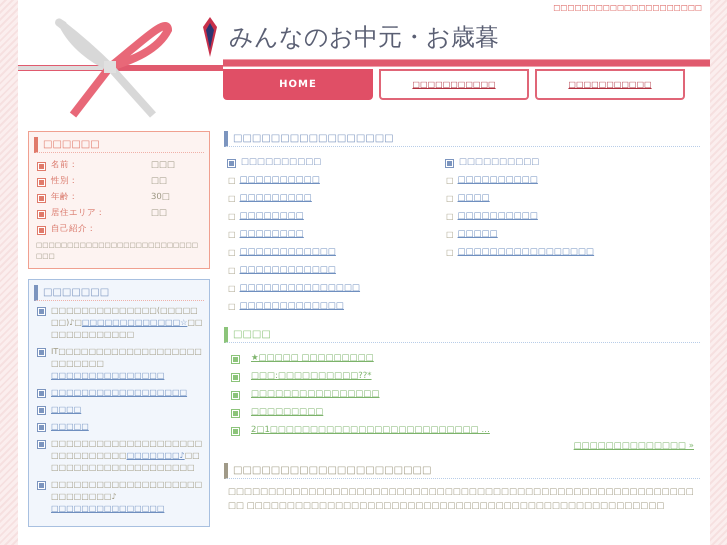 The image size is (727, 545). Describe the element at coordinates (119, 393) in the screenshot. I see `comment-link: □□□□□□□□□□□□□□□□□□` at that location.